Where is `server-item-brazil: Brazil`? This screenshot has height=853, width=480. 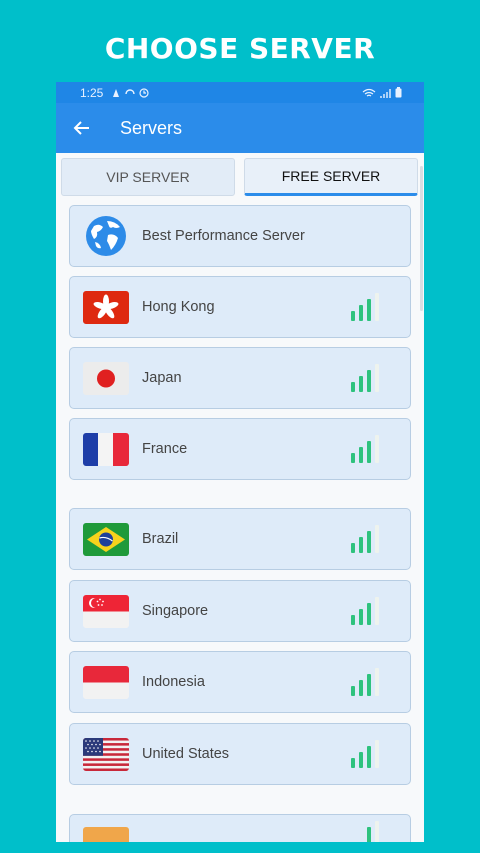 server-item-brazil: Brazil is located at coordinates (240, 539).